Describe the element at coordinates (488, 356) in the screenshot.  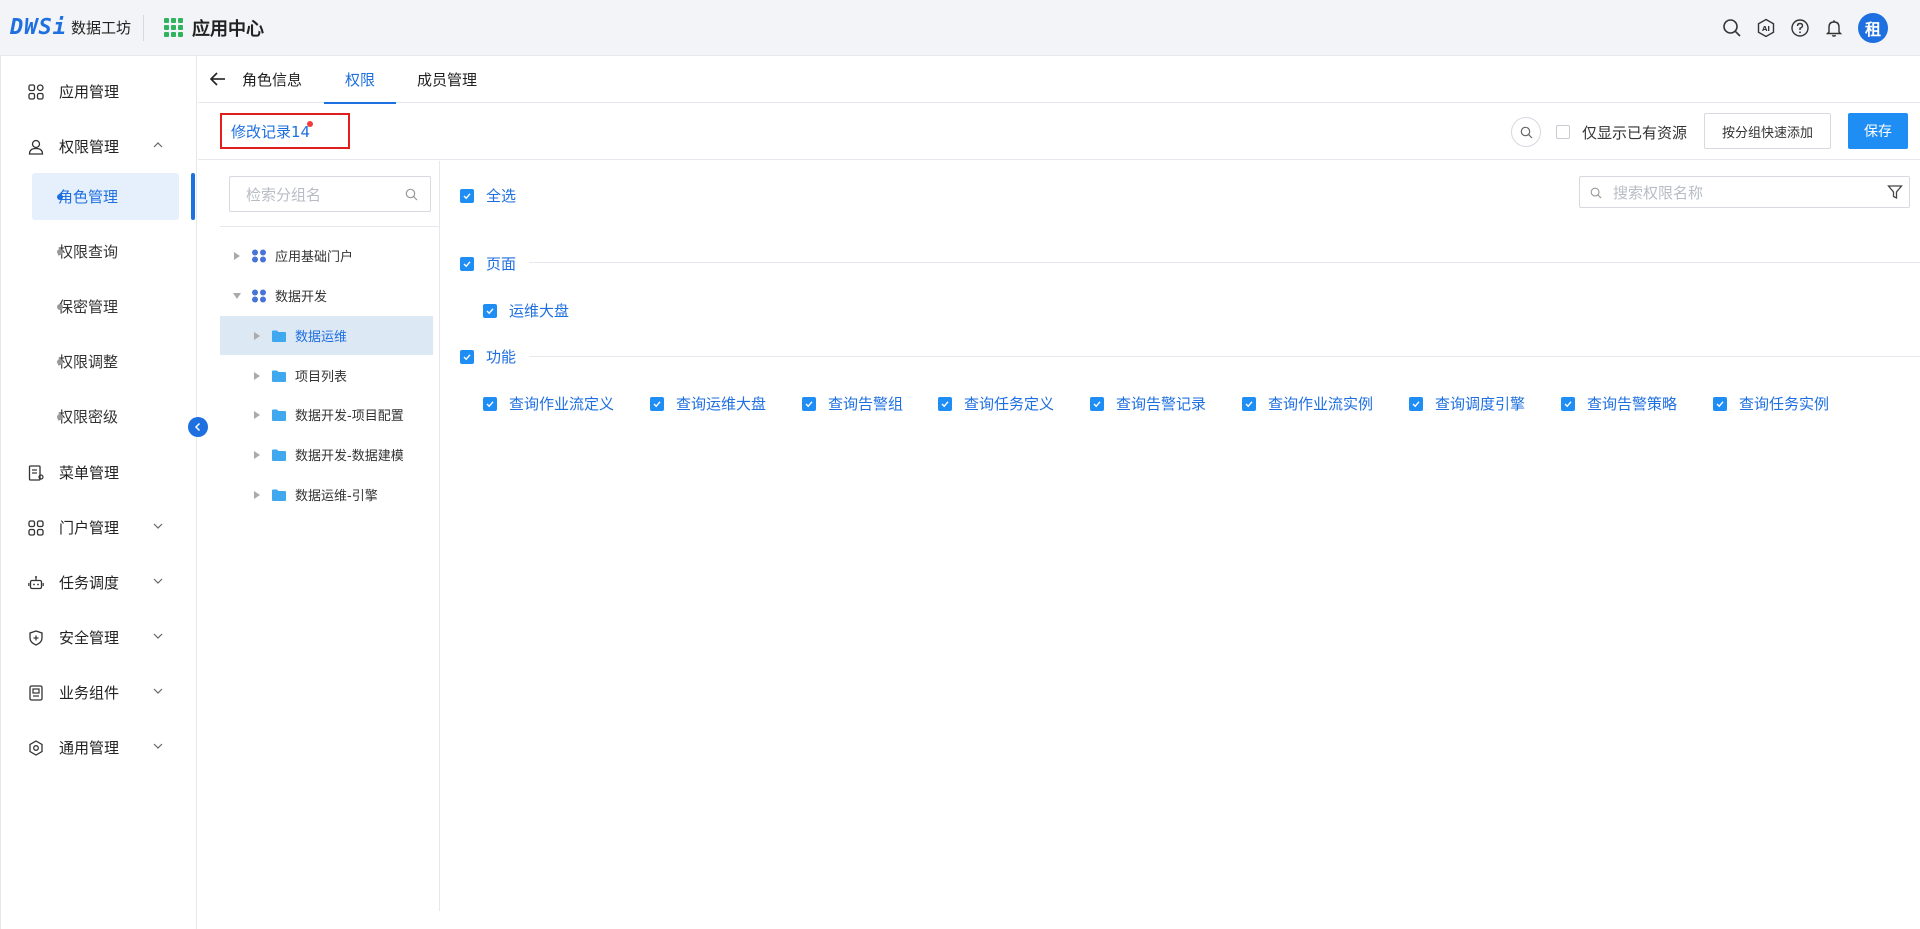
I see `section-function-checkbox: 功能` at that location.